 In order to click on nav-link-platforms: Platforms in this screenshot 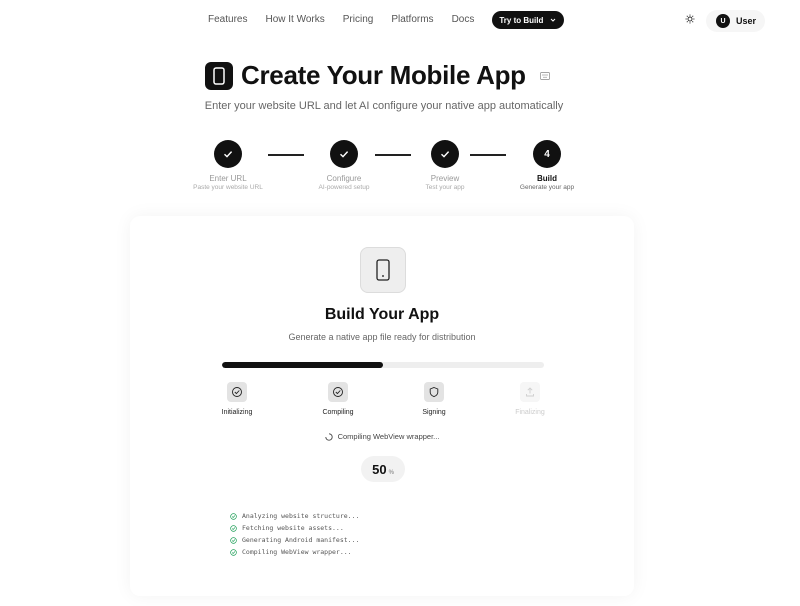, I will do `click(412, 20)`.